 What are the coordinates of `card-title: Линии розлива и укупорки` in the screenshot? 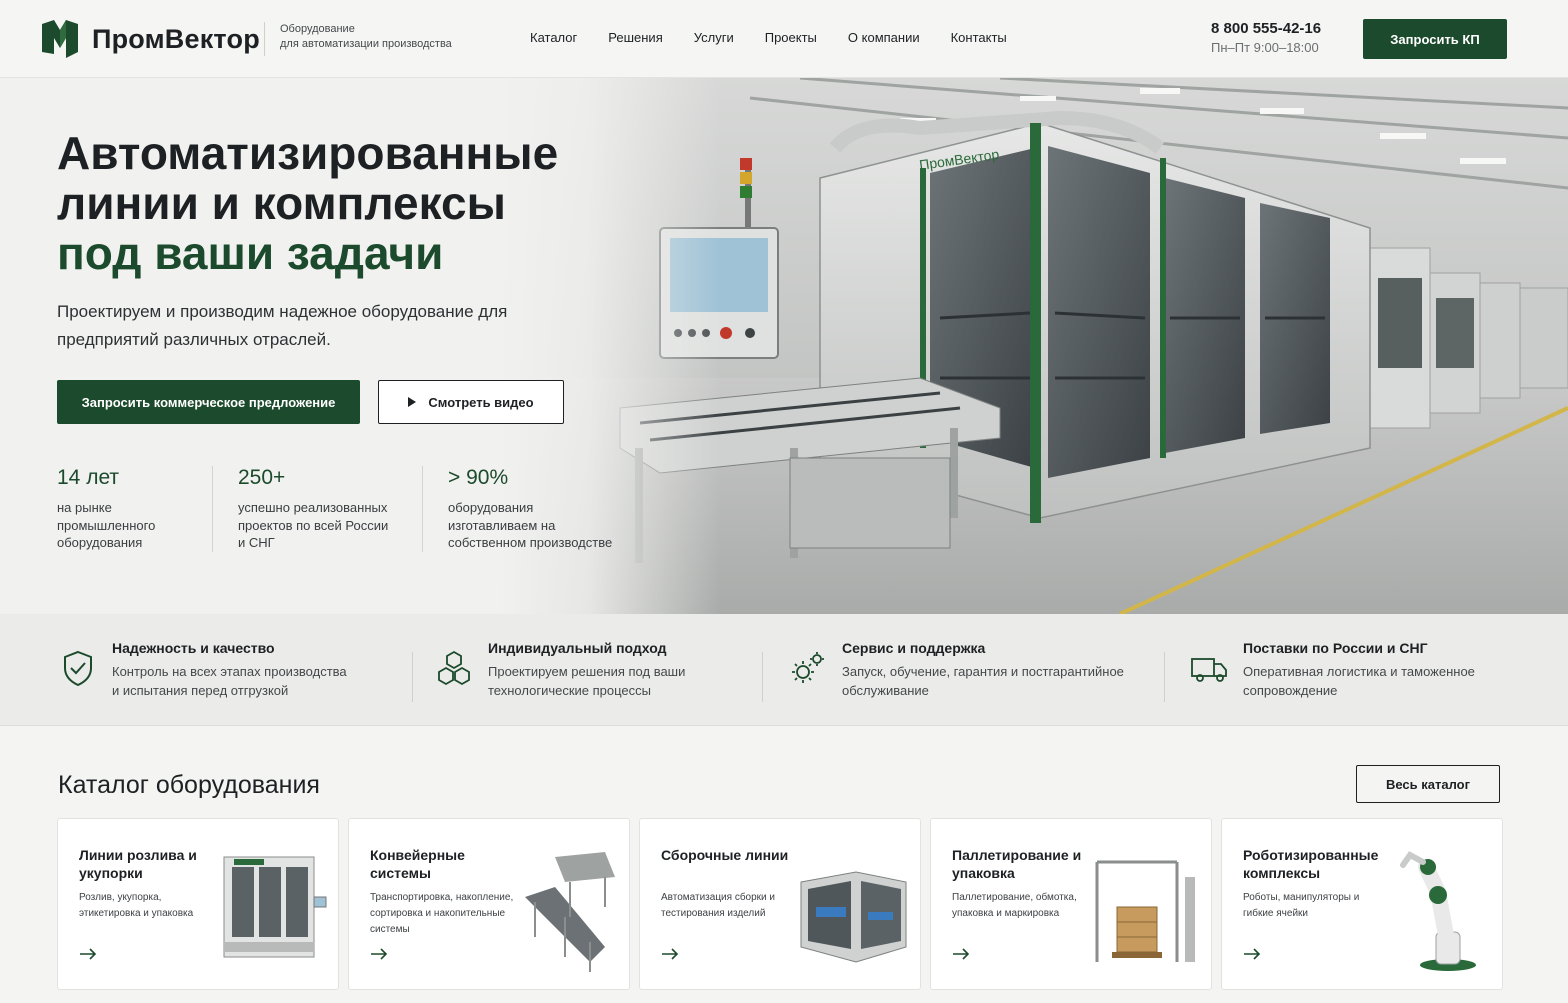 It's located at (138, 864).